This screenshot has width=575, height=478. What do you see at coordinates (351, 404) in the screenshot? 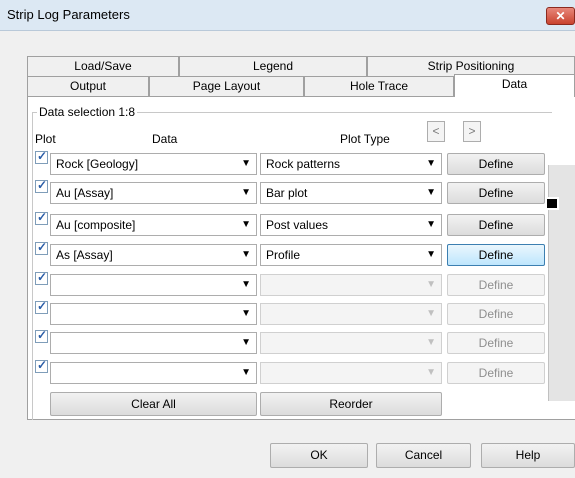
I see `reorder-button: Reorder` at bounding box center [351, 404].